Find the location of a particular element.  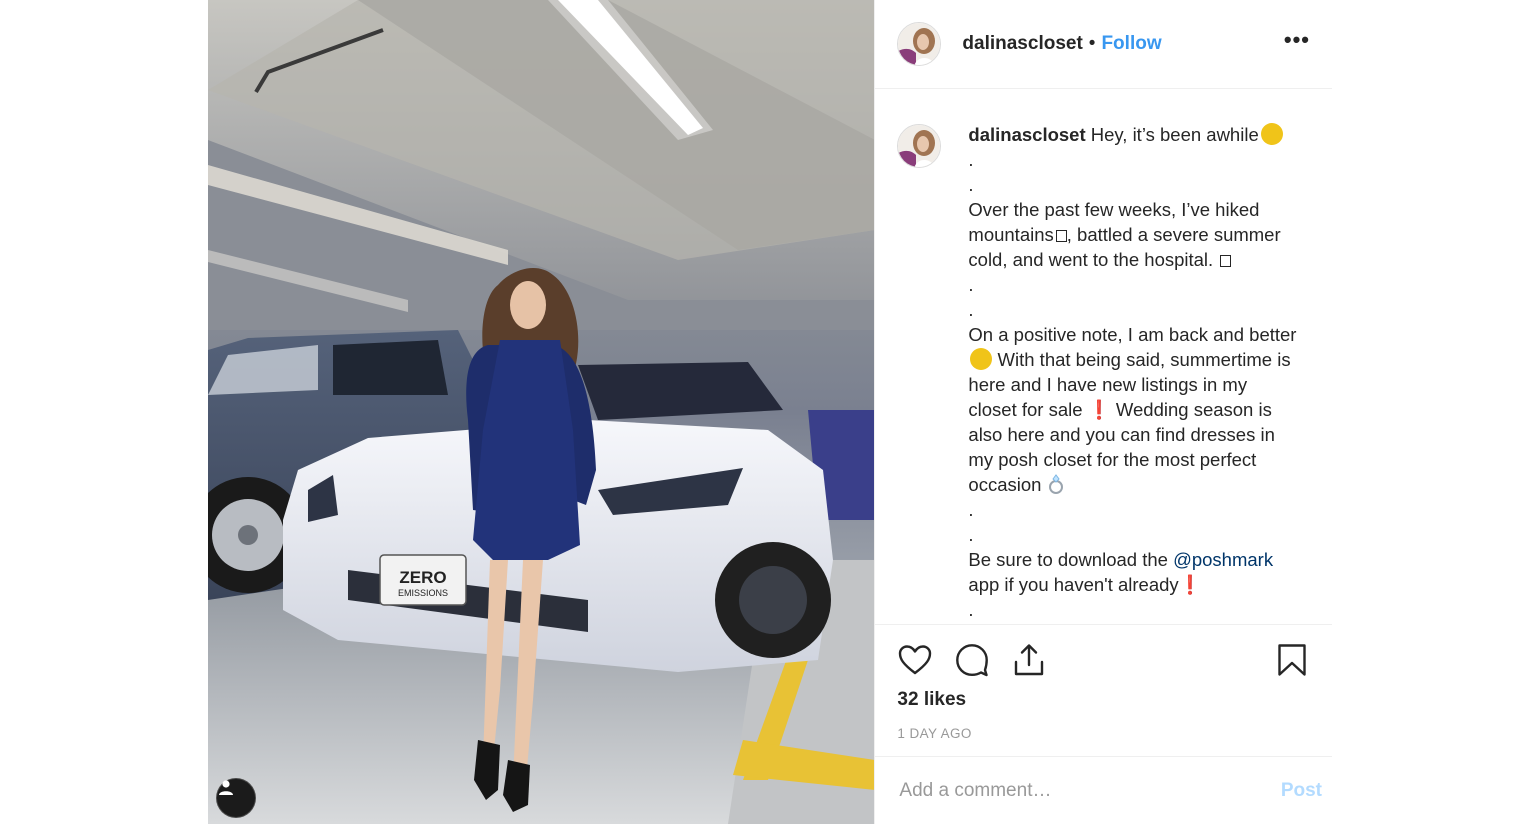

caption-line: Be sure to download the @poshmark is located at coordinates (1139, 559).